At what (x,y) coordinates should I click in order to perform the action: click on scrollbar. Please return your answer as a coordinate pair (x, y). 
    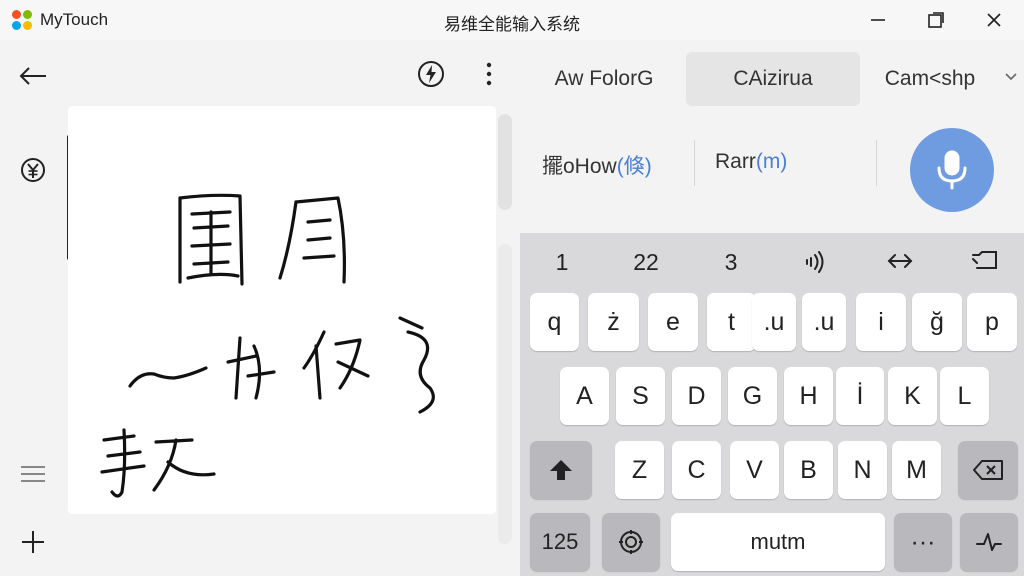
    Looking at the image, I should click on (506, 328).